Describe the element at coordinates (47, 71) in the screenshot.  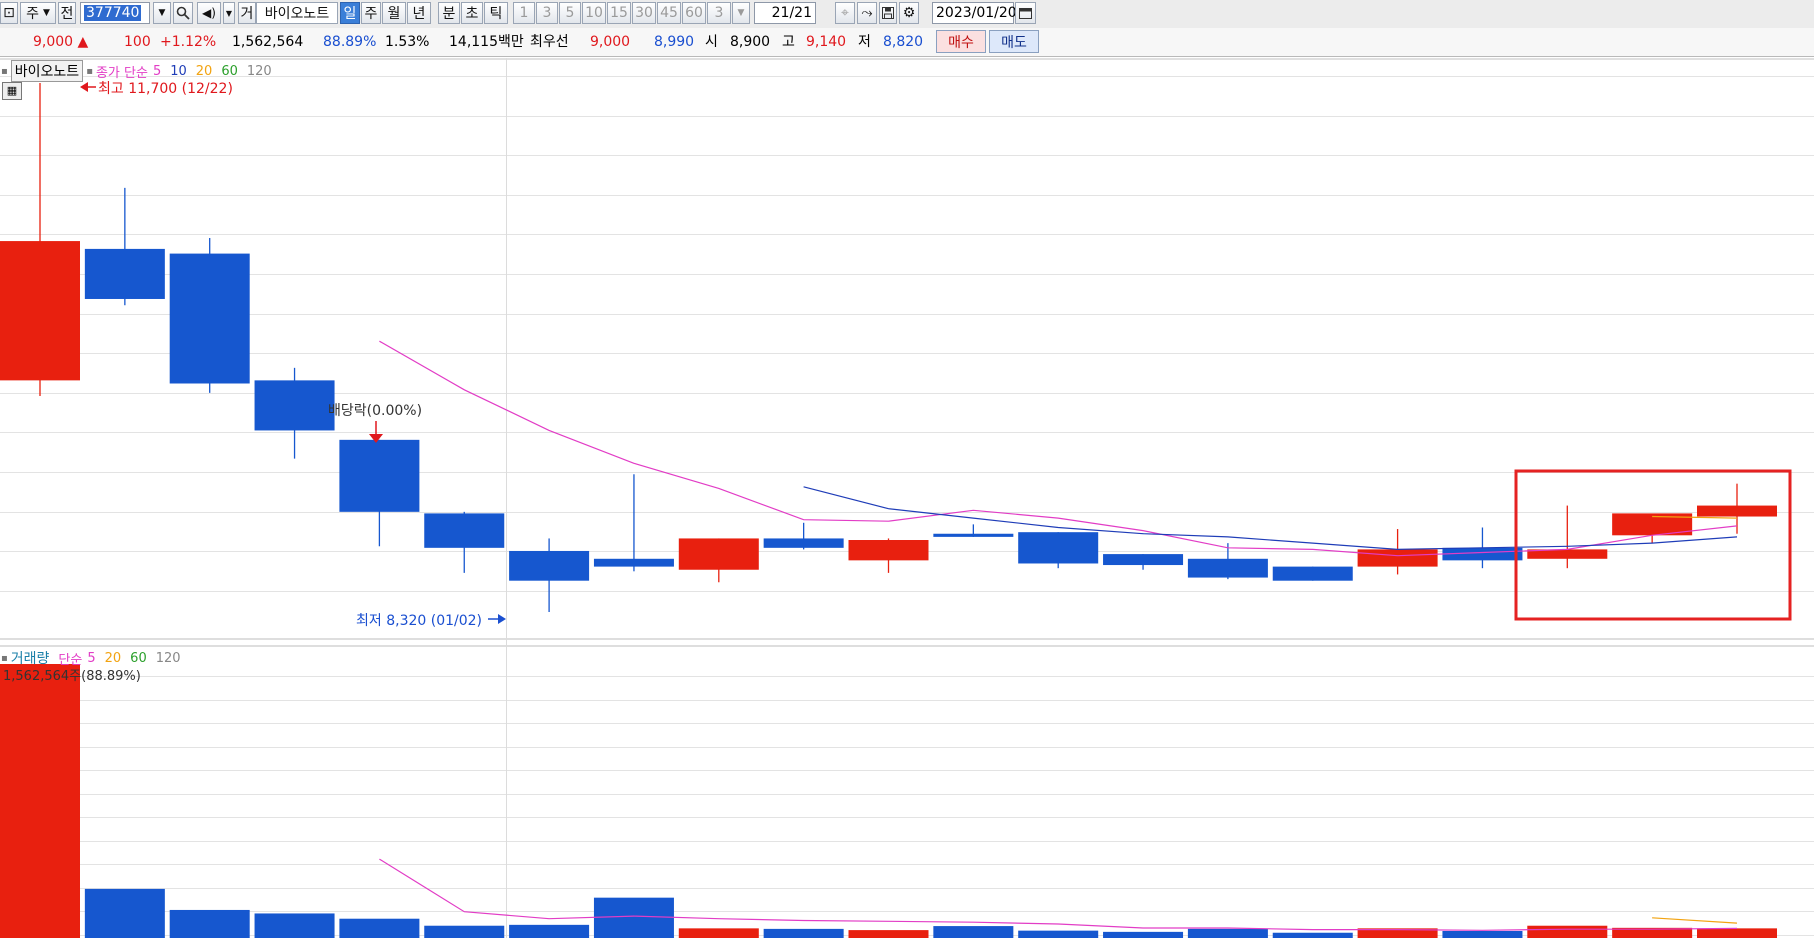
I see `stock-name-tag: 바이오노트` at that location.